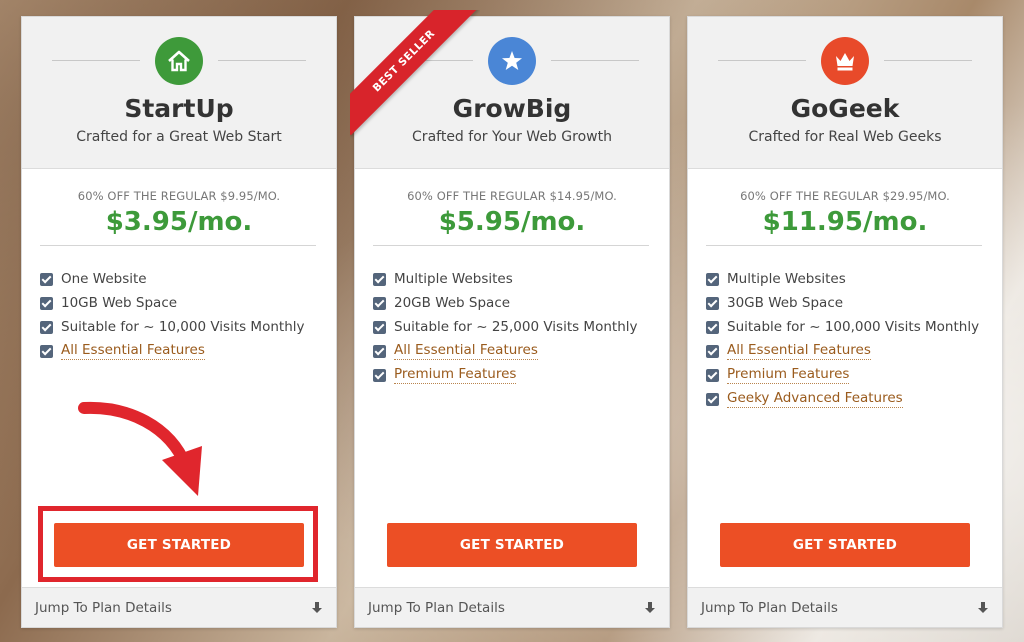  I want to click on plan-price: $5.95/mo., so click(512, 222).